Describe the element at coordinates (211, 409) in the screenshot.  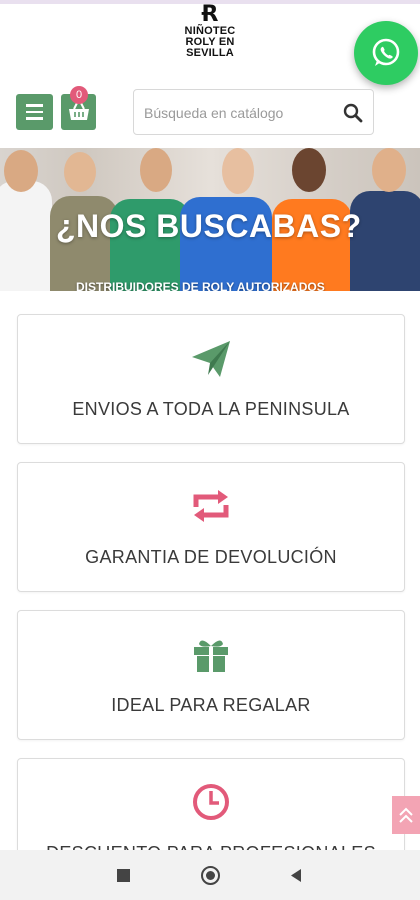
I see `feature-label: ENVIOS A TODA LA PENINSULA` at that location.